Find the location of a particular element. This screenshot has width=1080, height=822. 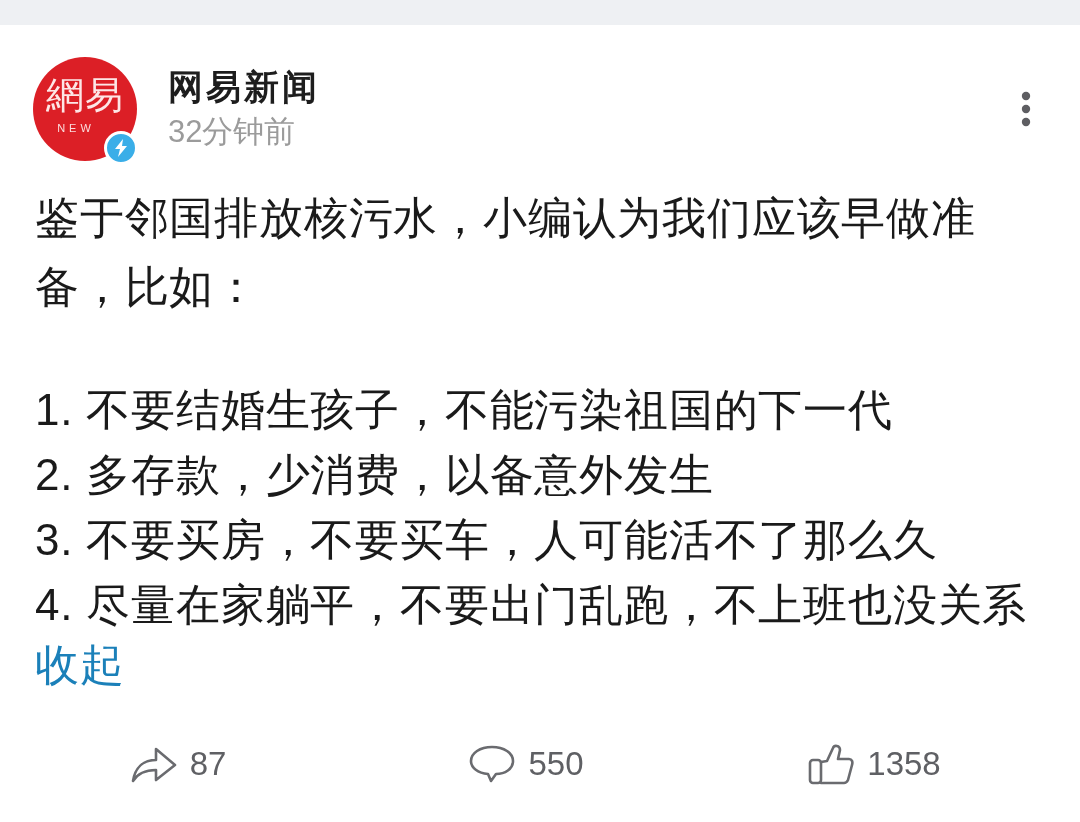

post-paragraph: 鉴于邻国排放核污水，小编认为我们应该早做准备，比如： is located at coordinates (506, 252).